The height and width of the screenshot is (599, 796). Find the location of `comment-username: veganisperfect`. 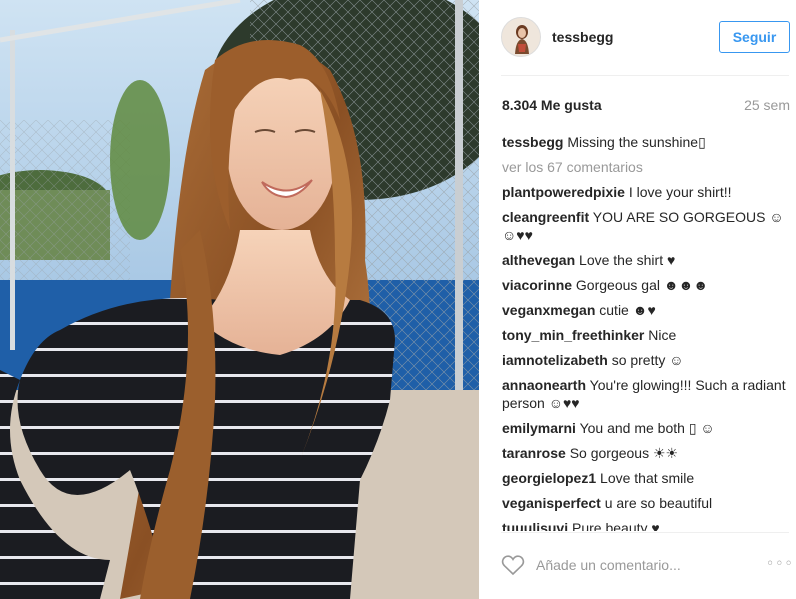

comment-username: veganisperfect is located at coordinates (551, 503).